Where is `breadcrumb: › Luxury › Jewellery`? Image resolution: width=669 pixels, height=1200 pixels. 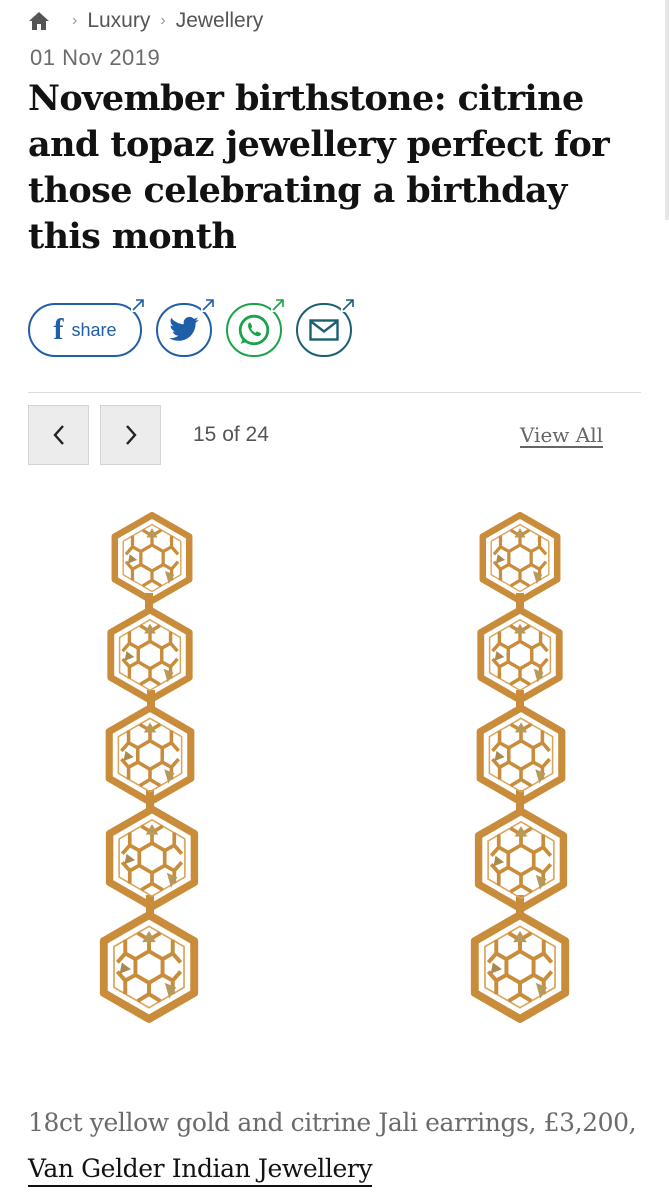
breadcrumb: › Luxury › Jewellery is located at coordinates (145, 21).